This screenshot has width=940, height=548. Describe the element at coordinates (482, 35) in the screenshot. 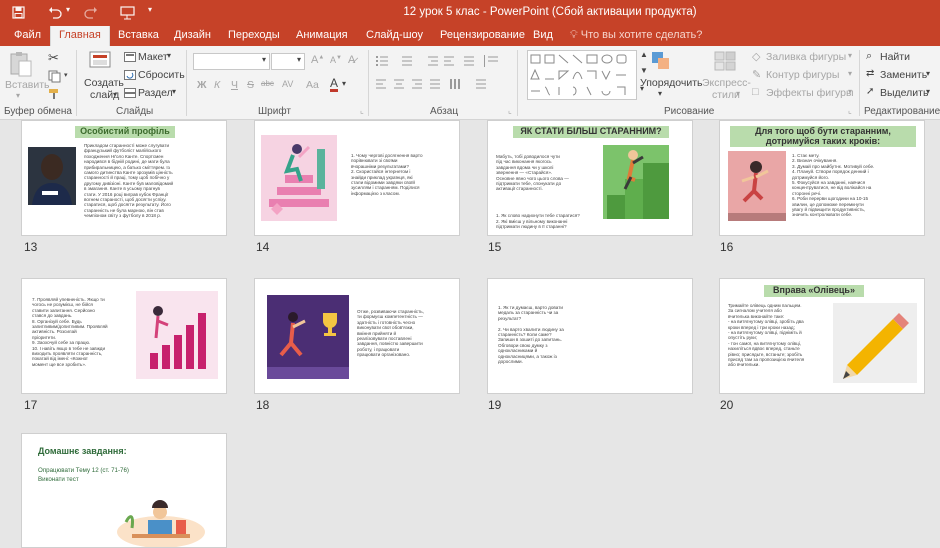

I see `tab-review: Рецензирование` at that location.